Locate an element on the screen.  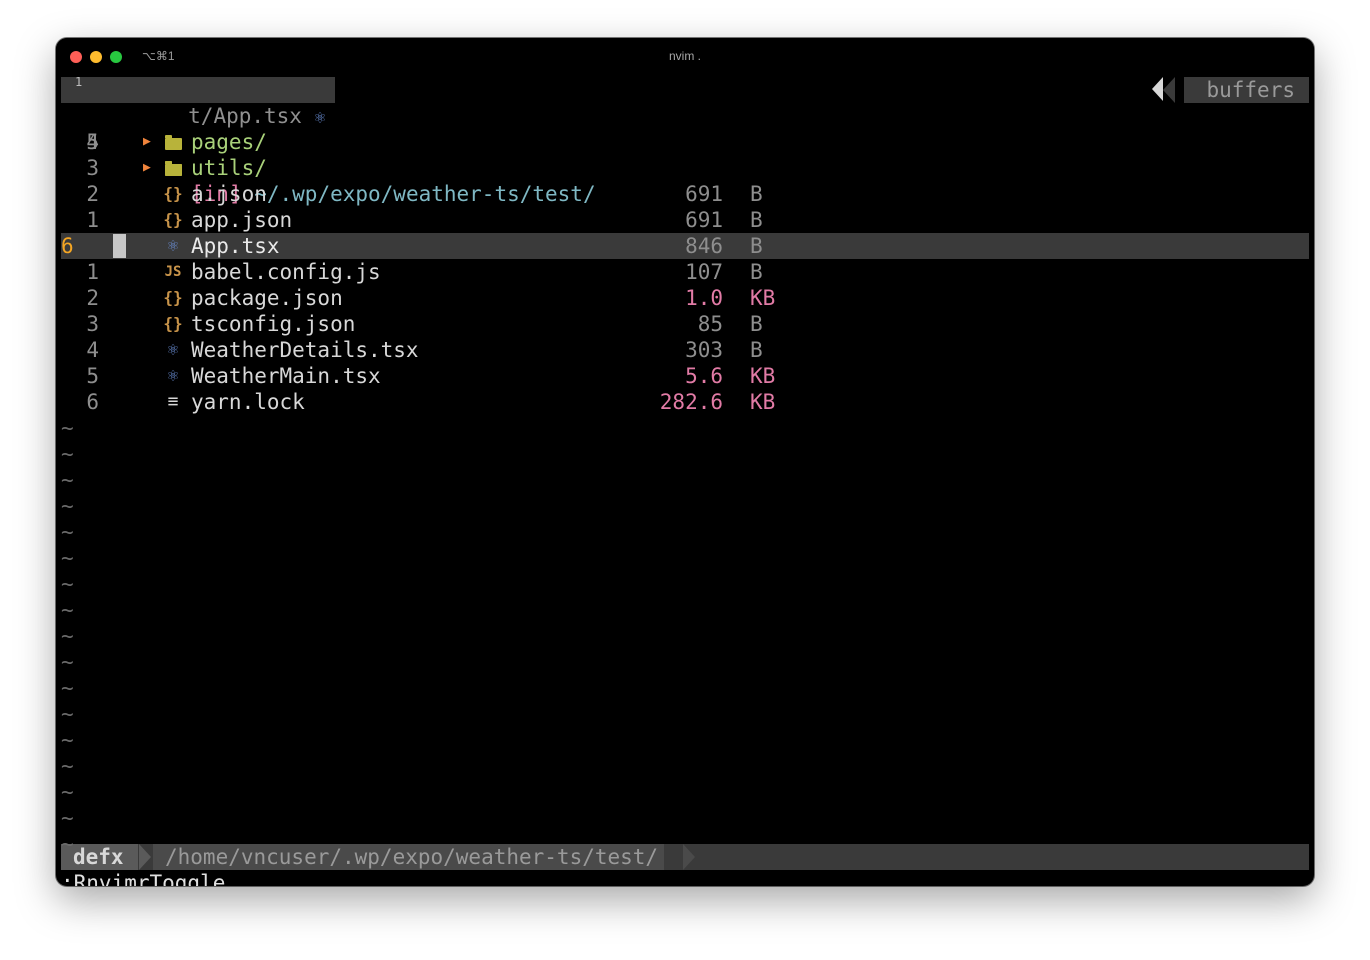
file-row: 1 JS babel.config.js 107 B is located at coordinates (685, 272).